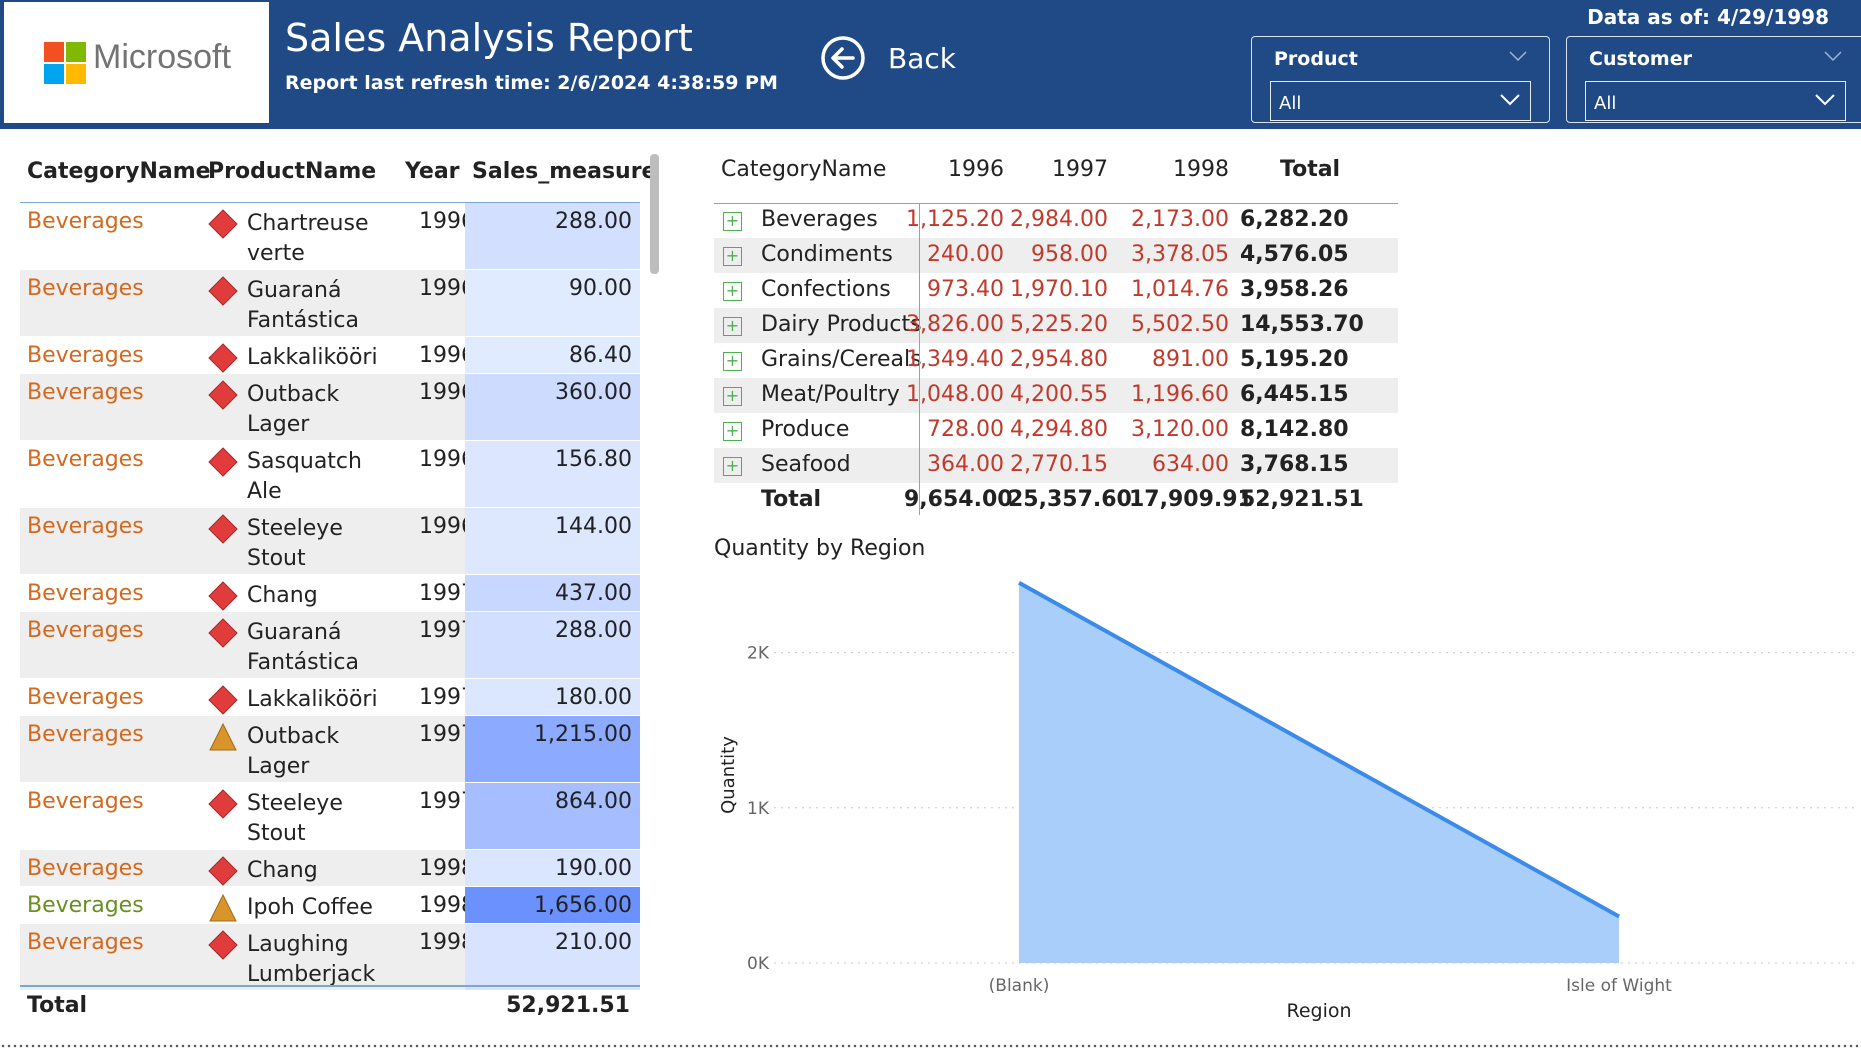 Image resolution: width=1861 pixels, height=1051 pixels. I want to click on table-scrollbar, so click(654, 214).